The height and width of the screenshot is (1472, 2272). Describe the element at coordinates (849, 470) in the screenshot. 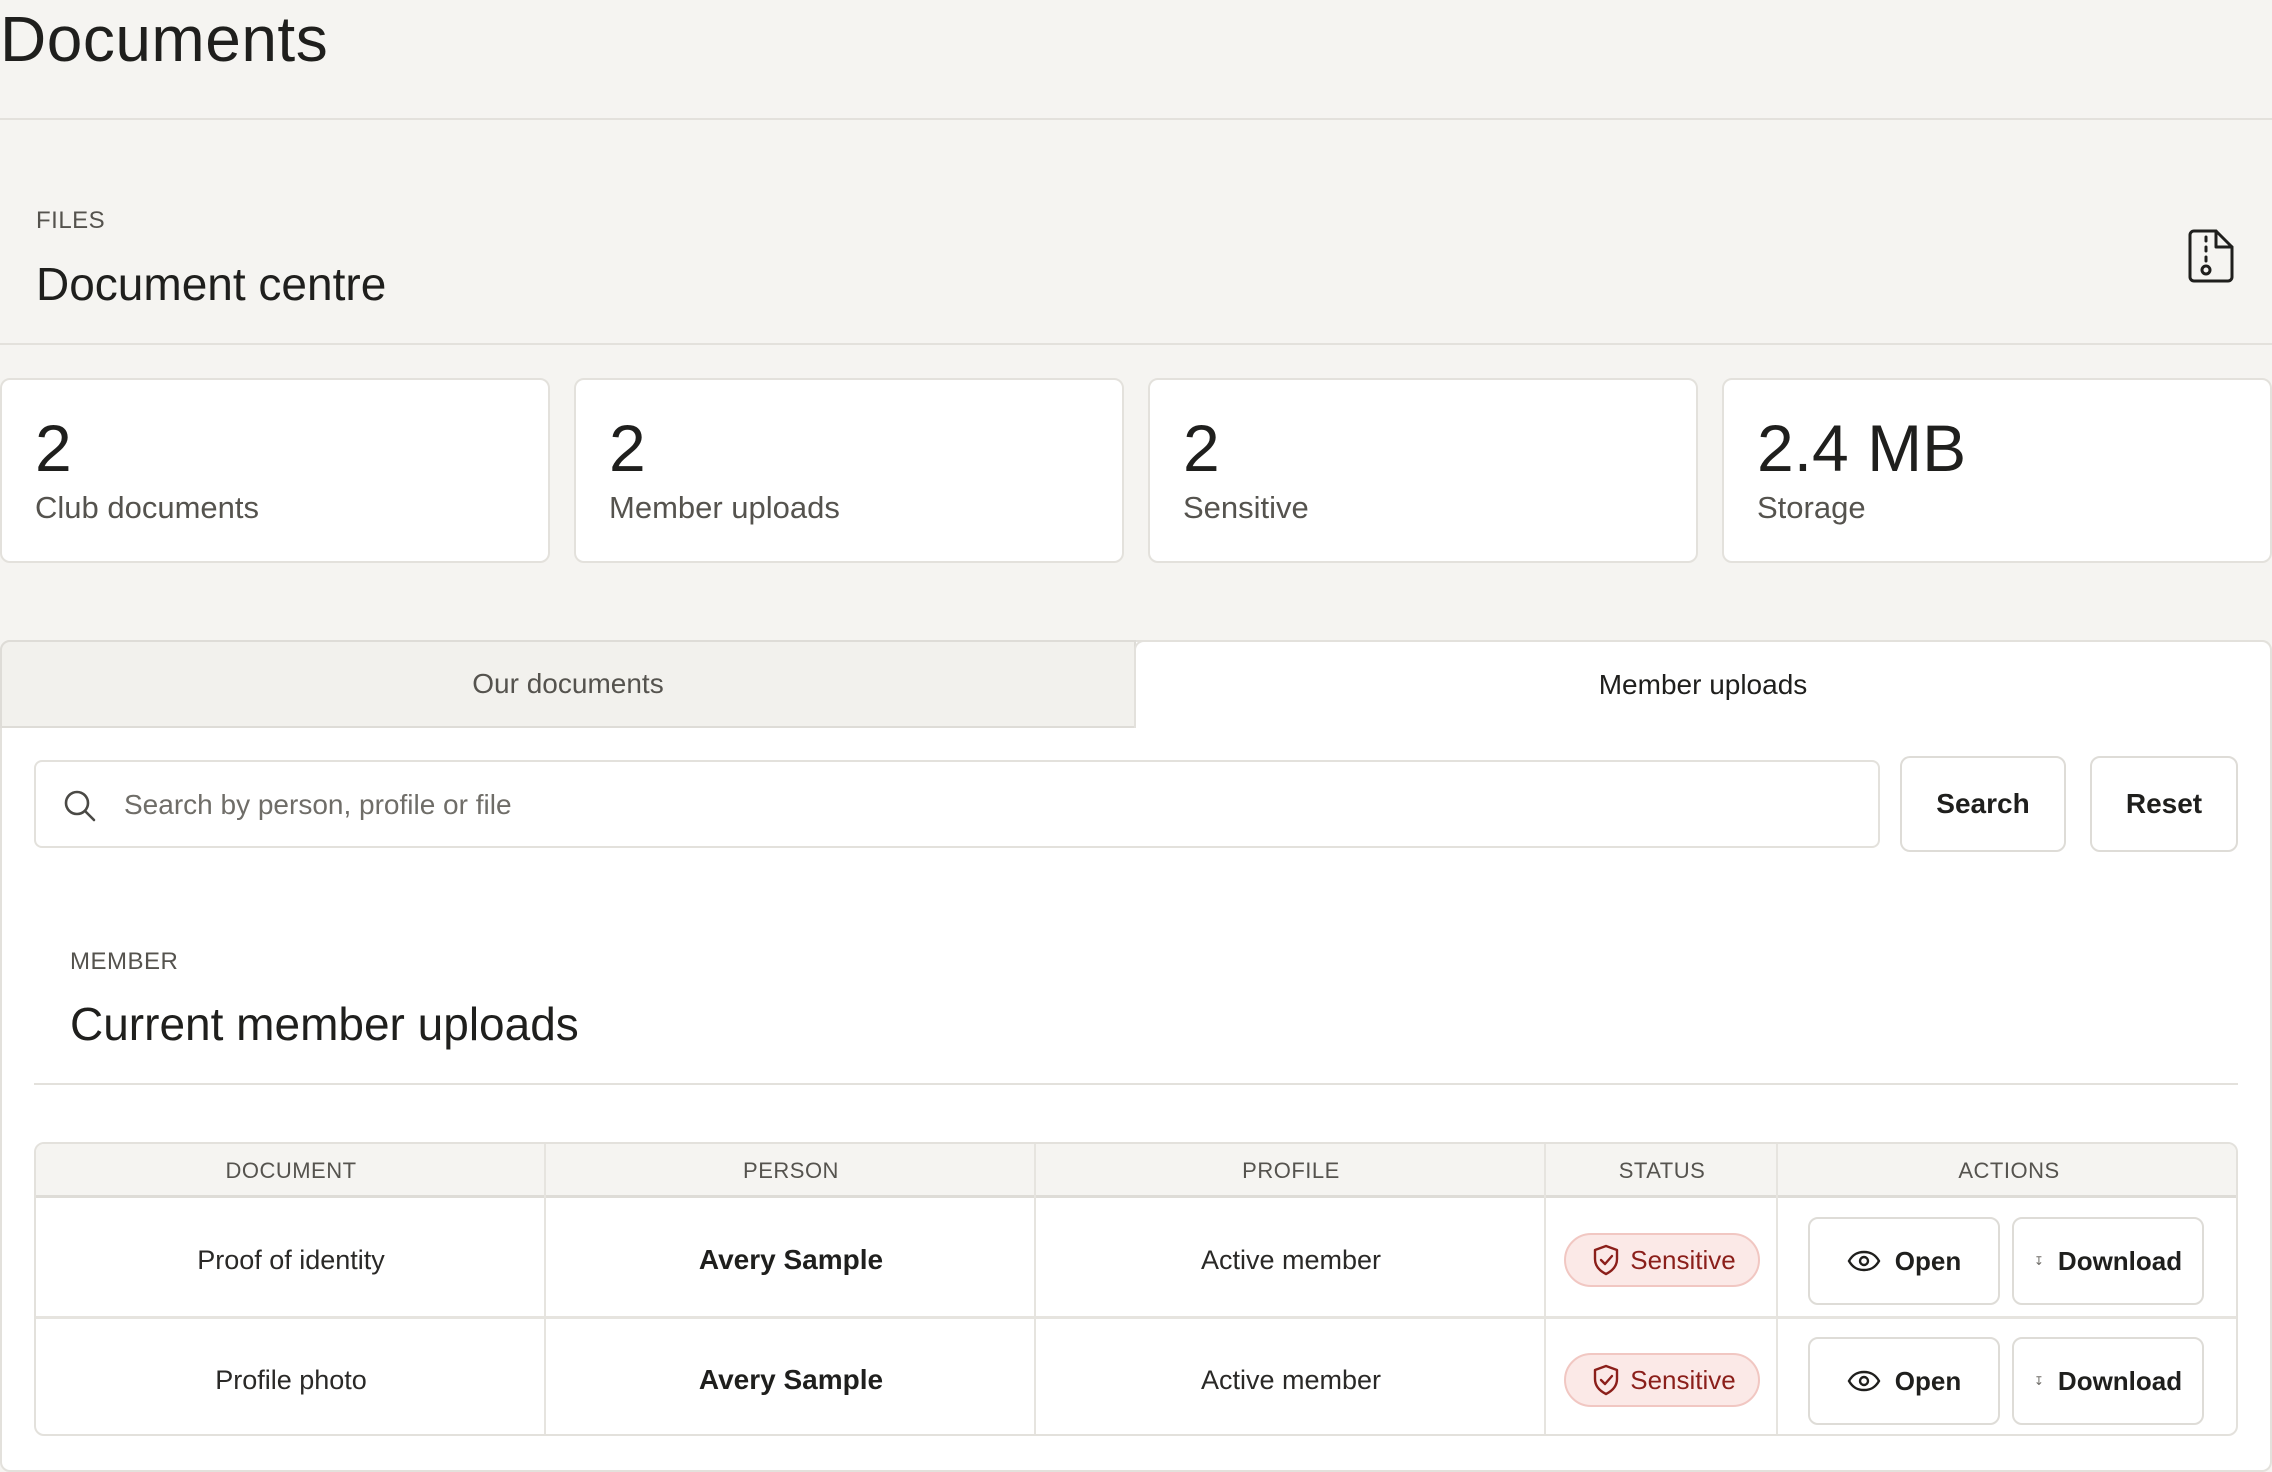

I see `stat-card-member-uploads: 2 Member uploads` at that location.